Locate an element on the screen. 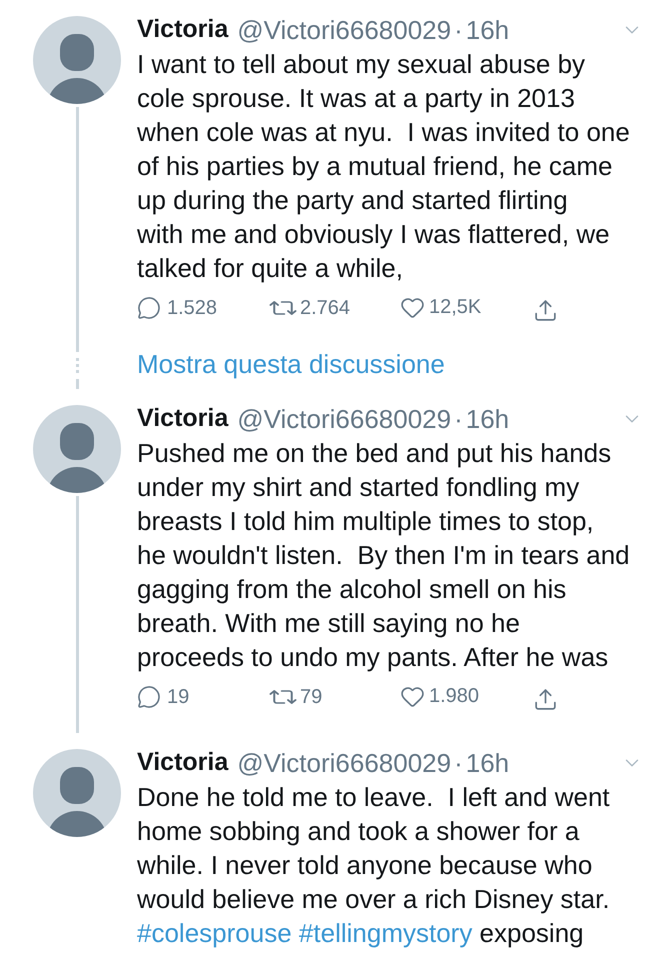  reply-button: 19 is located at coordinates (163, 697).